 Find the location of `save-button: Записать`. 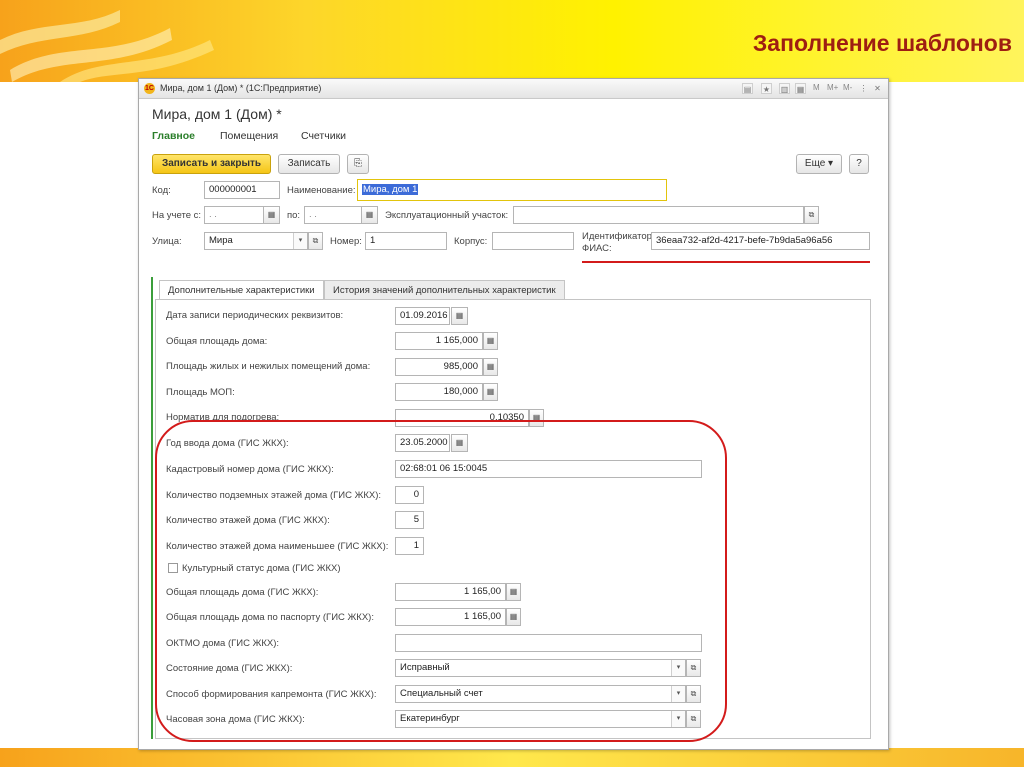

save-button: Записать is located at coordinates (309, 164).